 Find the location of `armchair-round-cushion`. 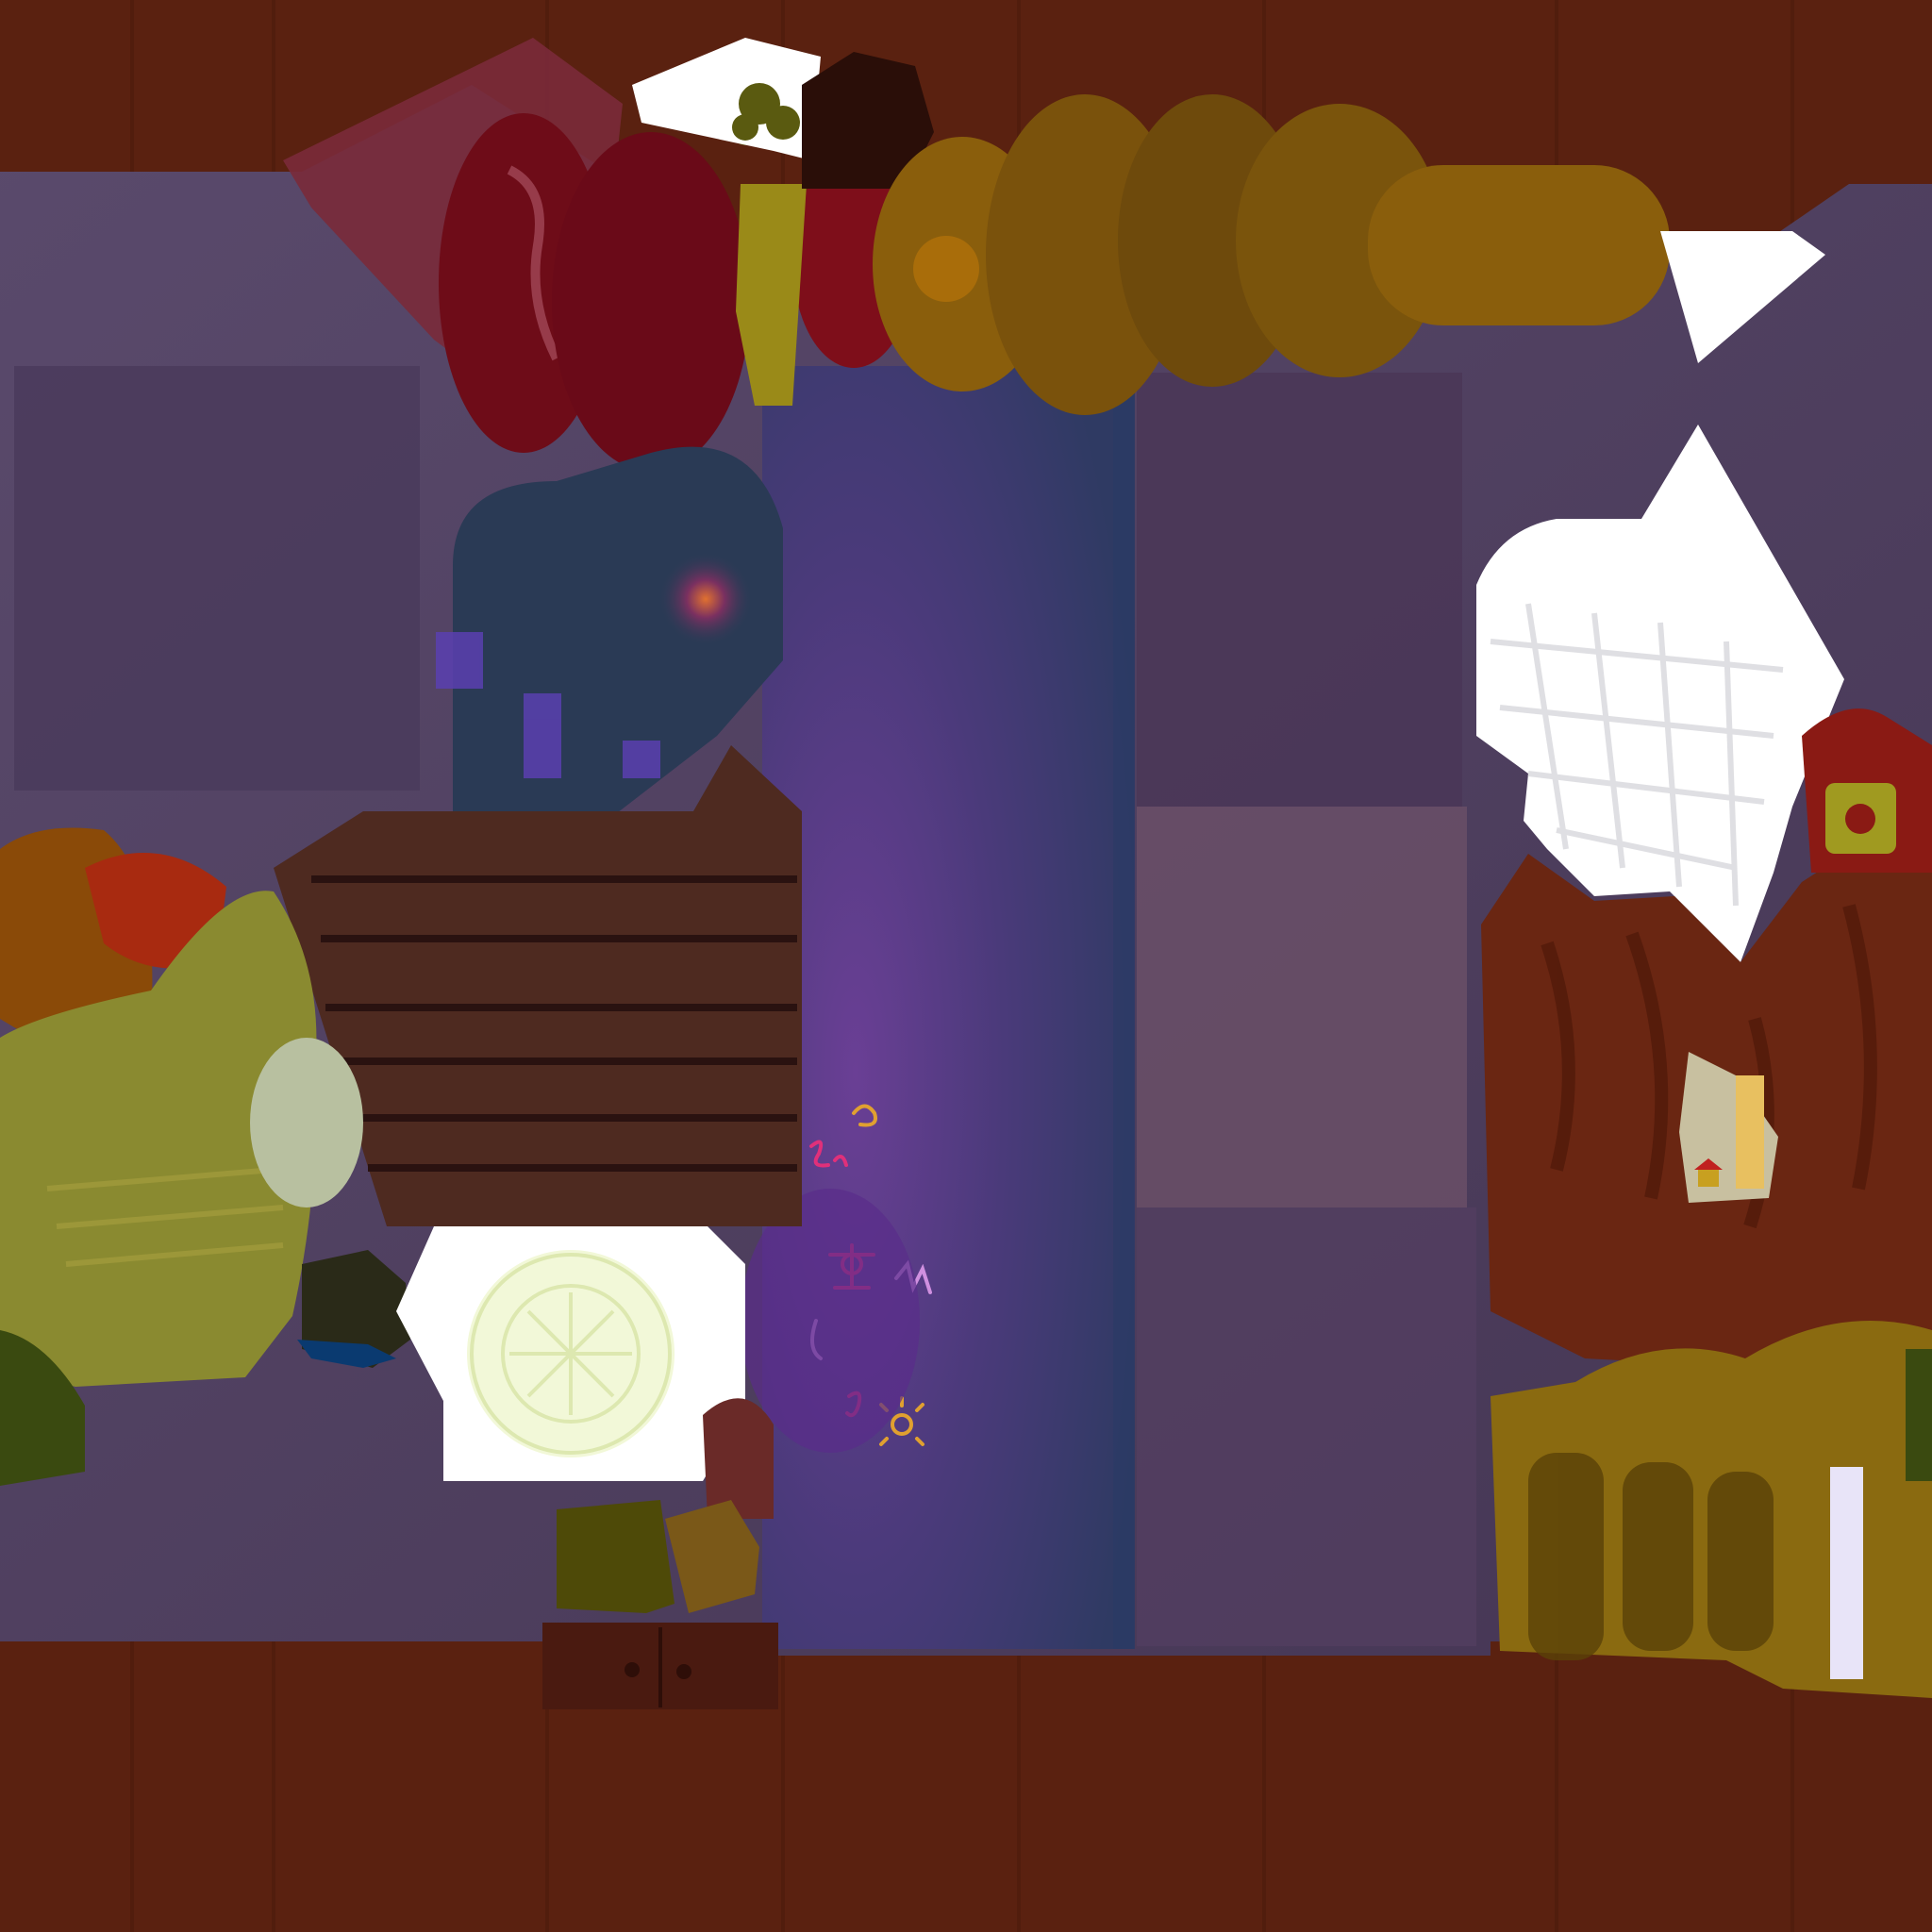

armchair-round-cushion is located at coordinates (306, 1123).